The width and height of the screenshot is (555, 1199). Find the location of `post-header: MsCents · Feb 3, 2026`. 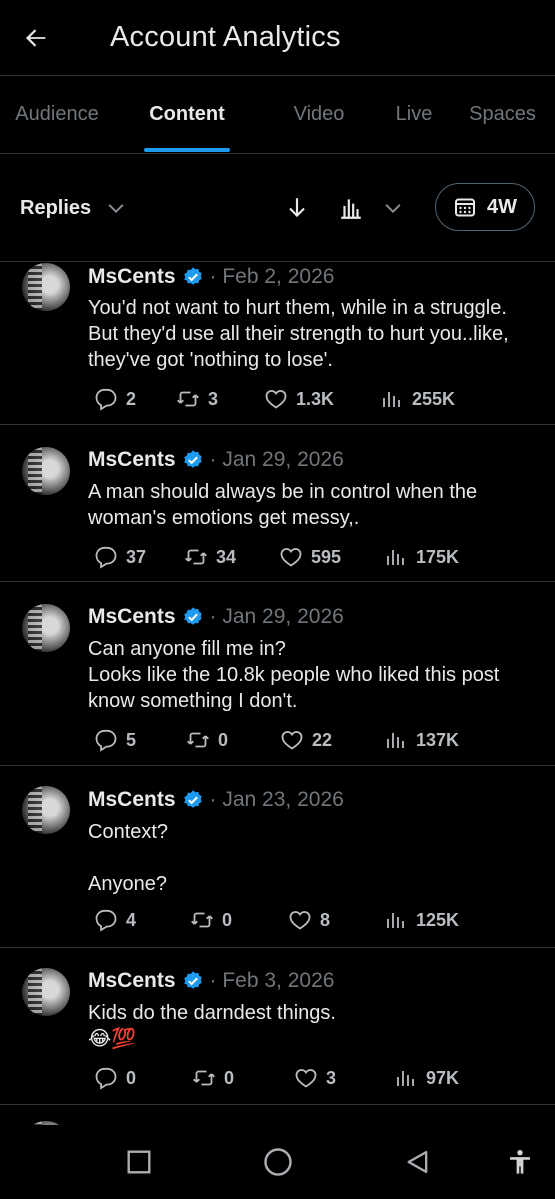

post-header: MsCents · Feb 3, 2026 is located at coordinates (211, 981).